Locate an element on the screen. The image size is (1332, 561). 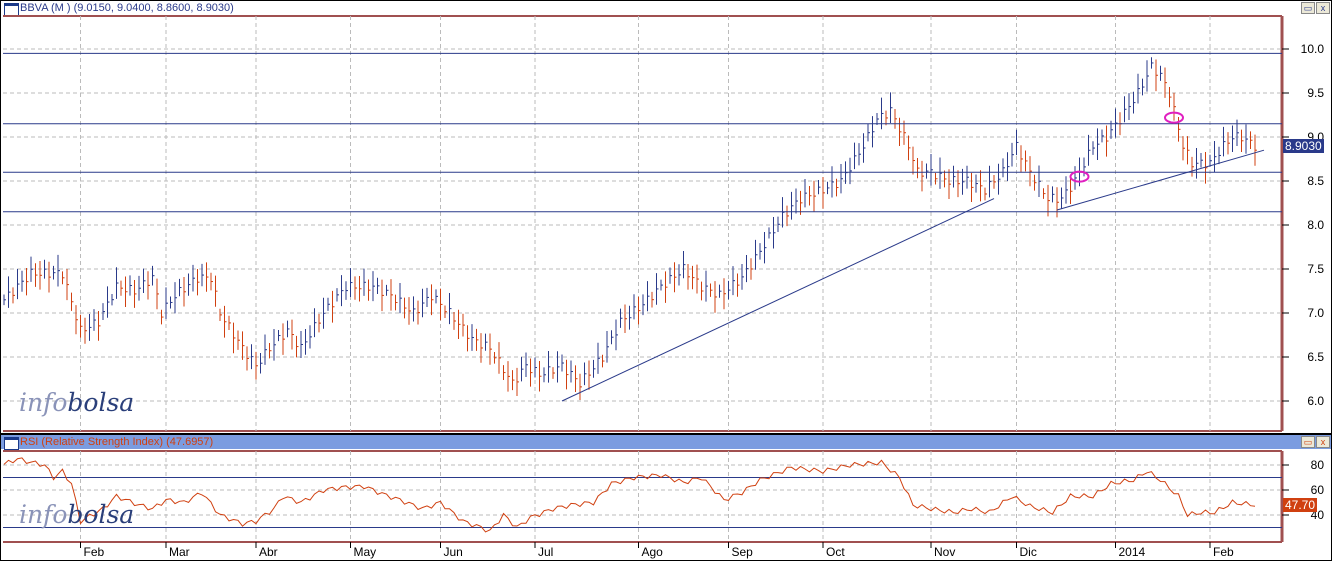
x-tick-label: Sep is located at coordinates (743, 552).